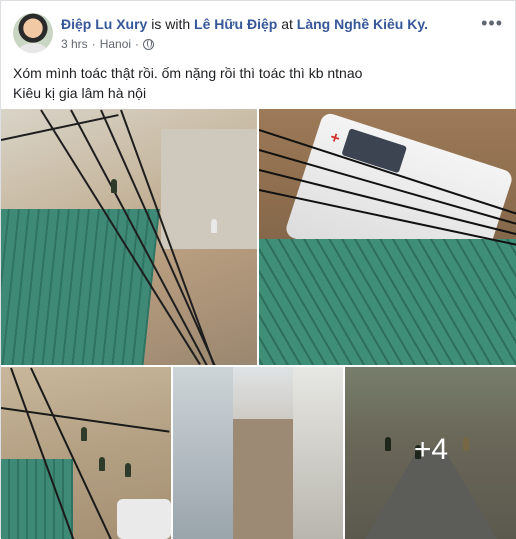 This screenshot has width=516, height=539. I want to click on post-text-line: Kiêu kị gia lâm hà nội, so click(80, 93).